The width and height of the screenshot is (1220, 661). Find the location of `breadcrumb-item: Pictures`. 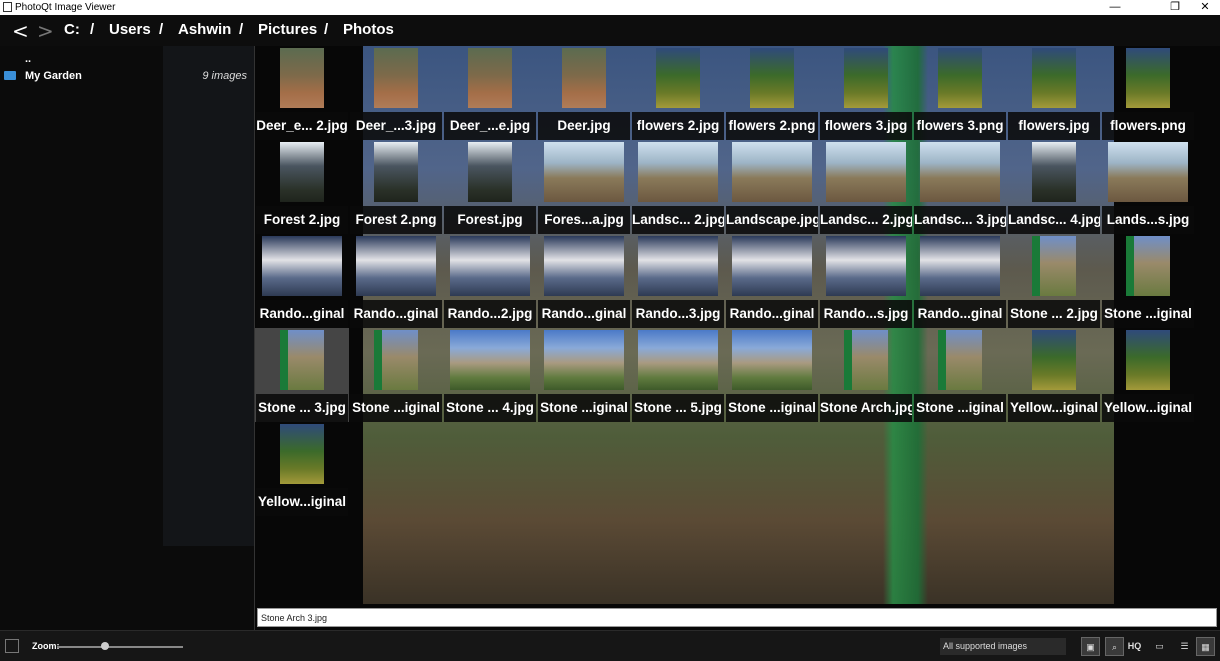

breadcrumb-item: Pictures is located at coordinates (287, 30).